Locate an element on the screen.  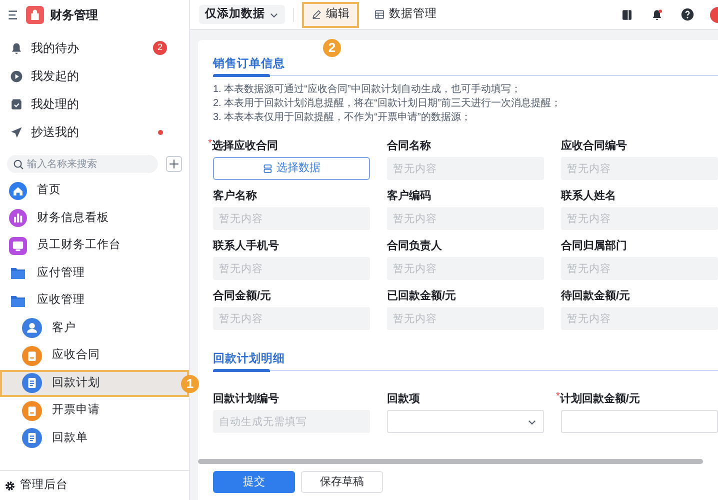
add-button is located at coordinates (174, 164).